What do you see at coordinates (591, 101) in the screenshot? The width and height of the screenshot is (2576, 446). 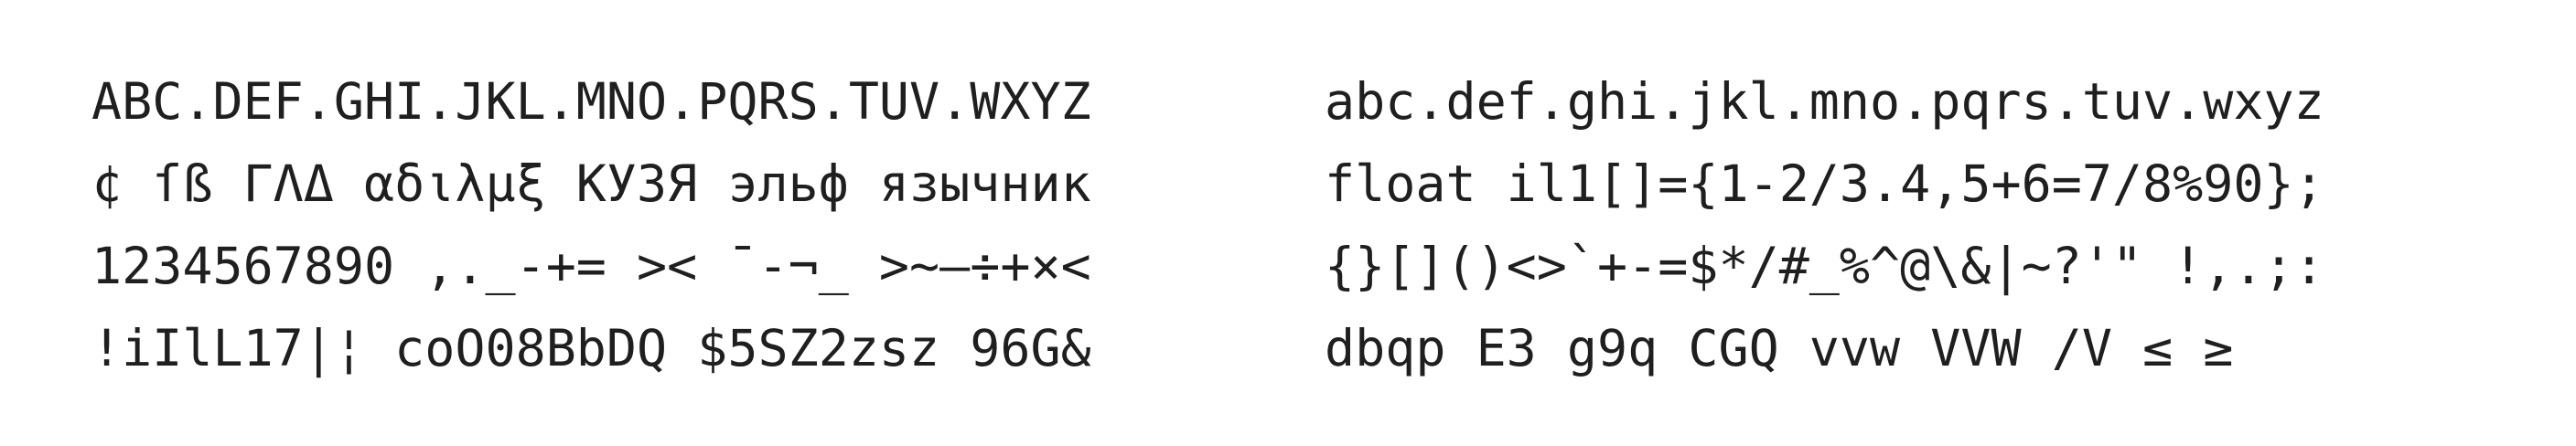 I see `specimen-line-uppercase: ABC.DEF.GHI.JKL.MNO.PQRS.TUV.WXYZ` at bounding box center [591, 101].